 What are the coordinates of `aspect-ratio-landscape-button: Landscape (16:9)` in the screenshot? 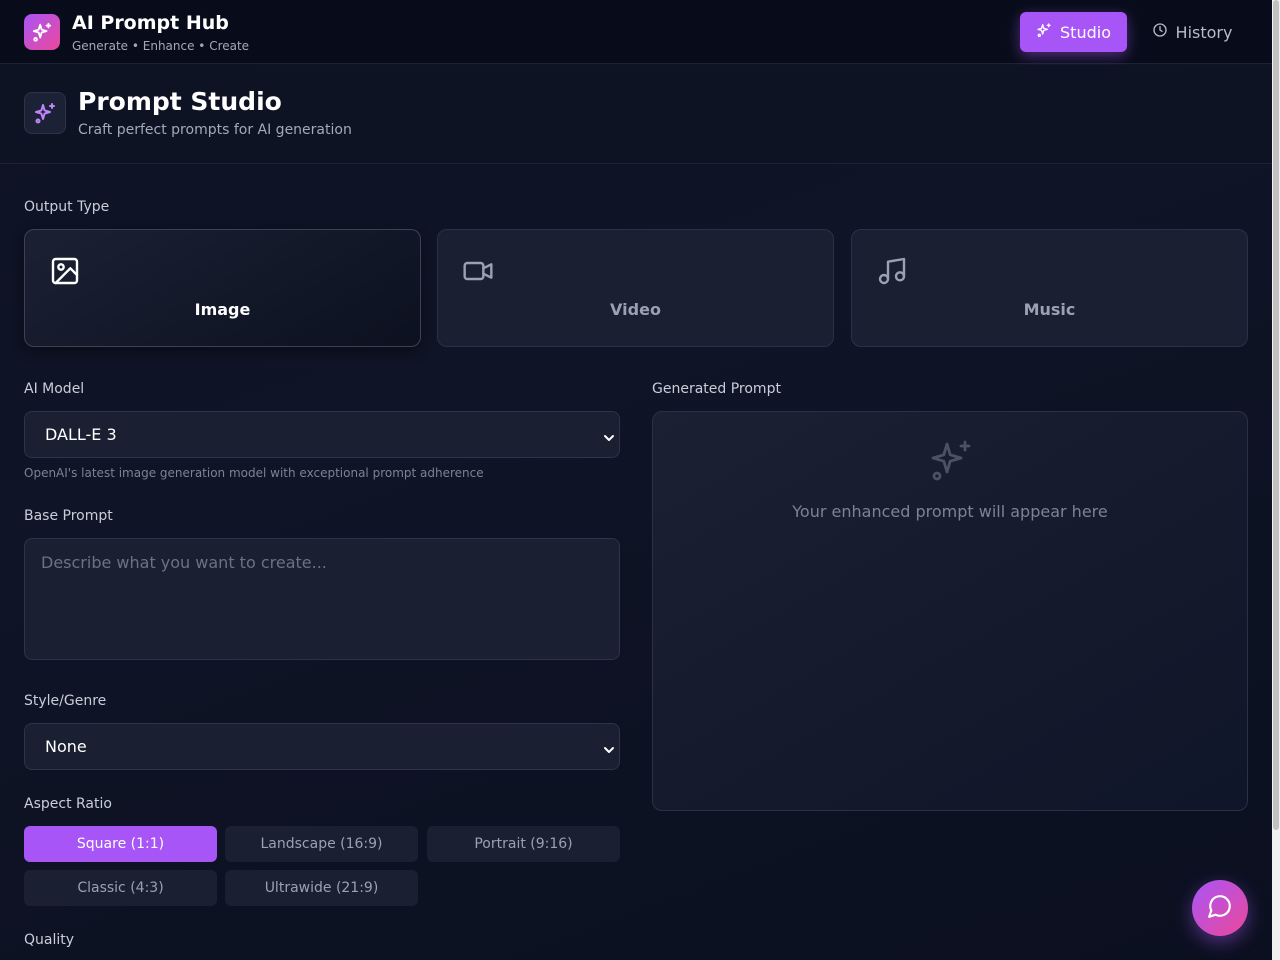 It's located at (321, 844).